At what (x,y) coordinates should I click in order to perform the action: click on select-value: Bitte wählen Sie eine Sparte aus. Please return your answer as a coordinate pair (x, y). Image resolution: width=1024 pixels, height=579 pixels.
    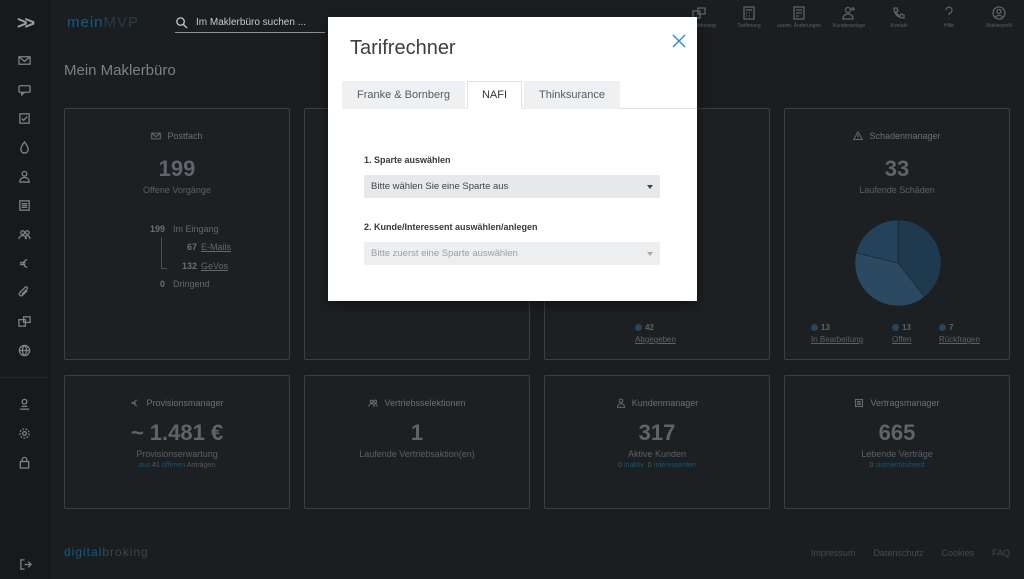
    Looking at the image, I should click on (440, 186).